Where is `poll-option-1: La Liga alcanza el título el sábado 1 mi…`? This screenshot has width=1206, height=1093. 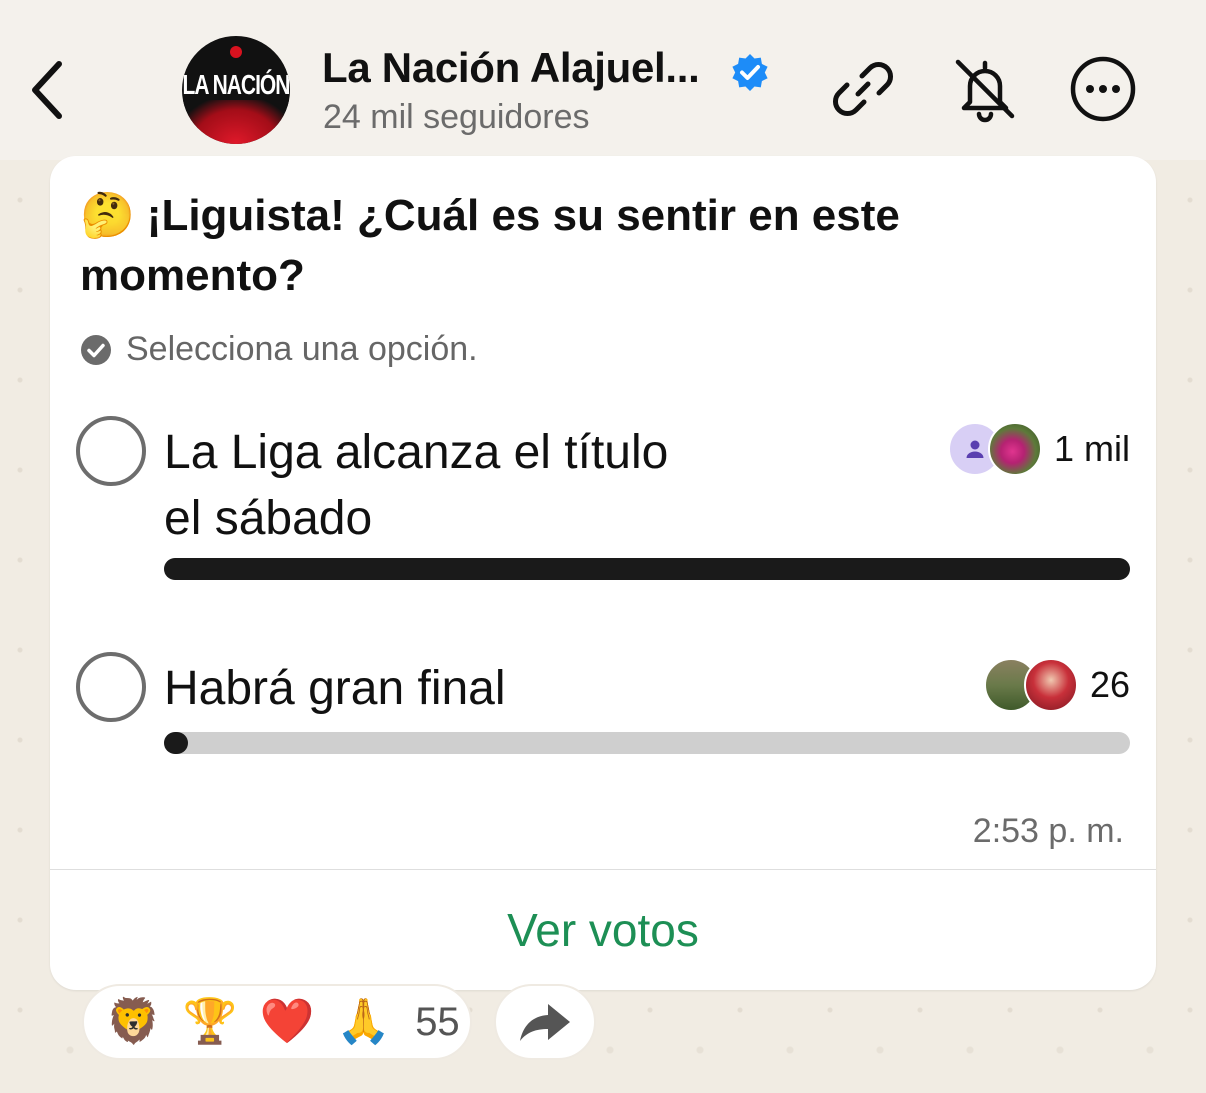
poll-option-1: La Liga alcanza el título el sábado 1 mi… is located at coordinates (606, 501).